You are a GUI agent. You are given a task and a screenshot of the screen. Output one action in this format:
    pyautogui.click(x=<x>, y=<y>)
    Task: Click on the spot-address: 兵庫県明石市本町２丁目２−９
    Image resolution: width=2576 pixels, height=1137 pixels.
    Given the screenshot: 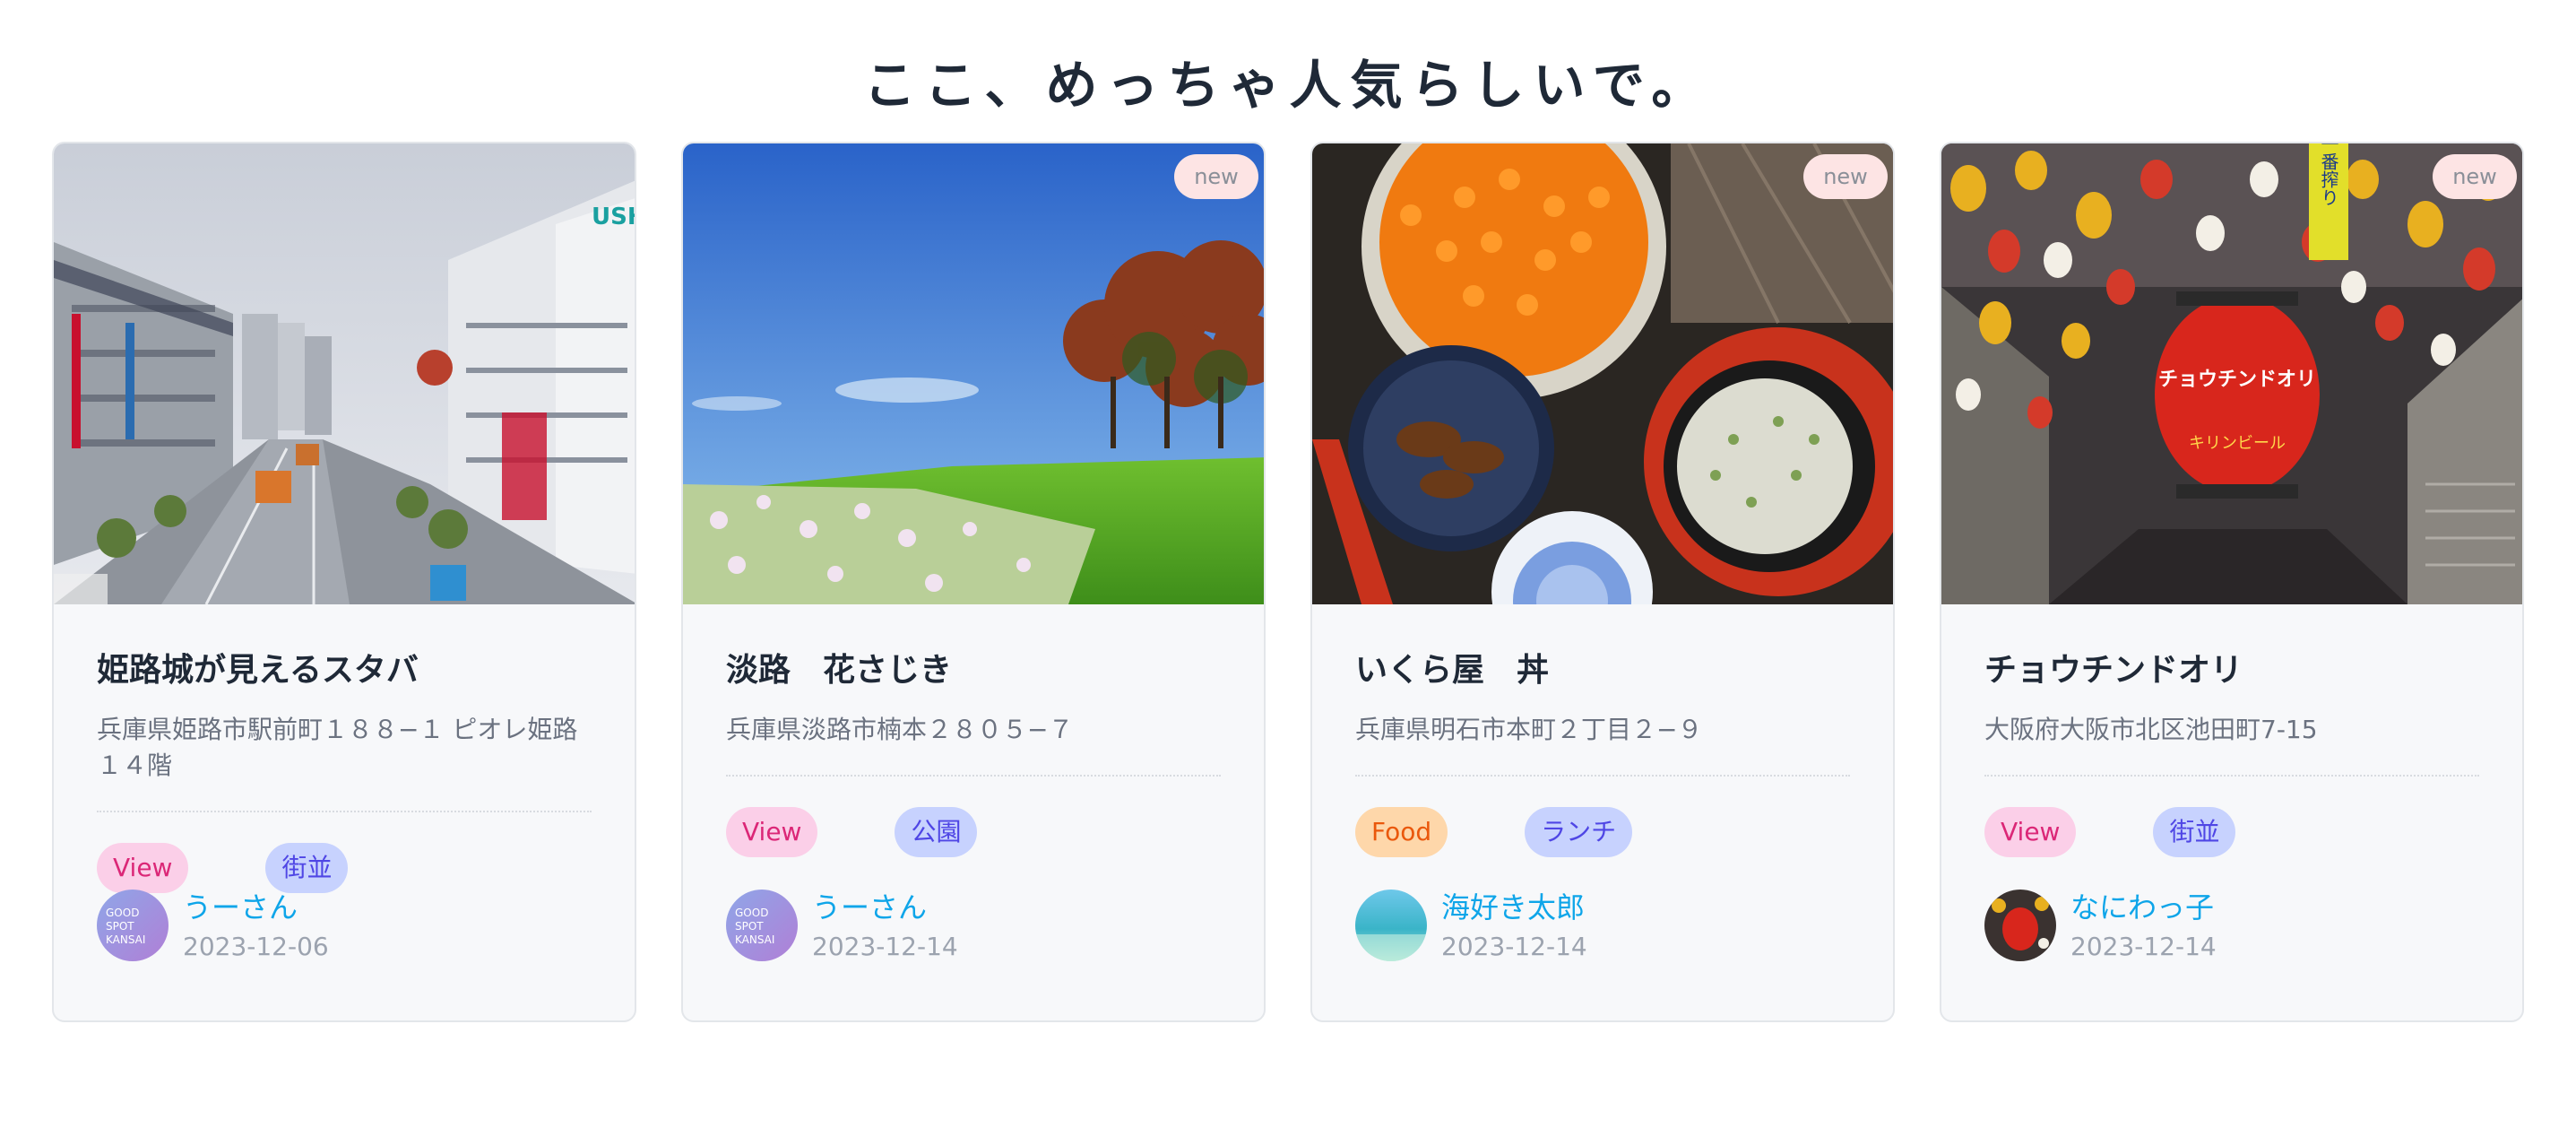 What is the action you would take?
    pyautogui.click(x=1529, y=729)
    